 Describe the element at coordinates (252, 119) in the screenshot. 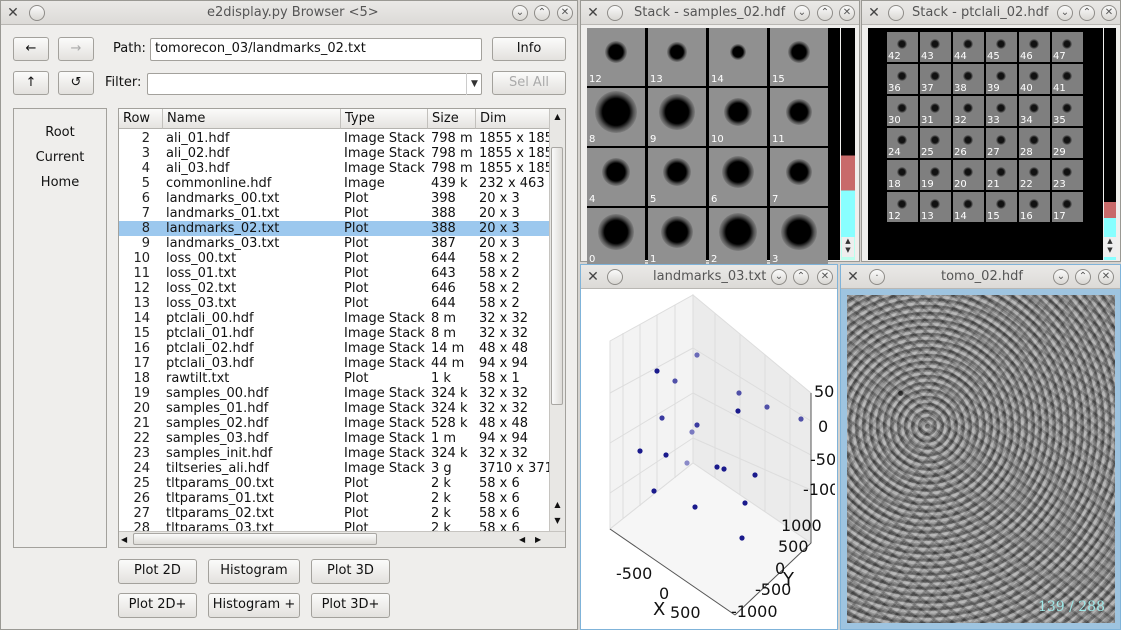

I see `column-header-name: Name` at that location.